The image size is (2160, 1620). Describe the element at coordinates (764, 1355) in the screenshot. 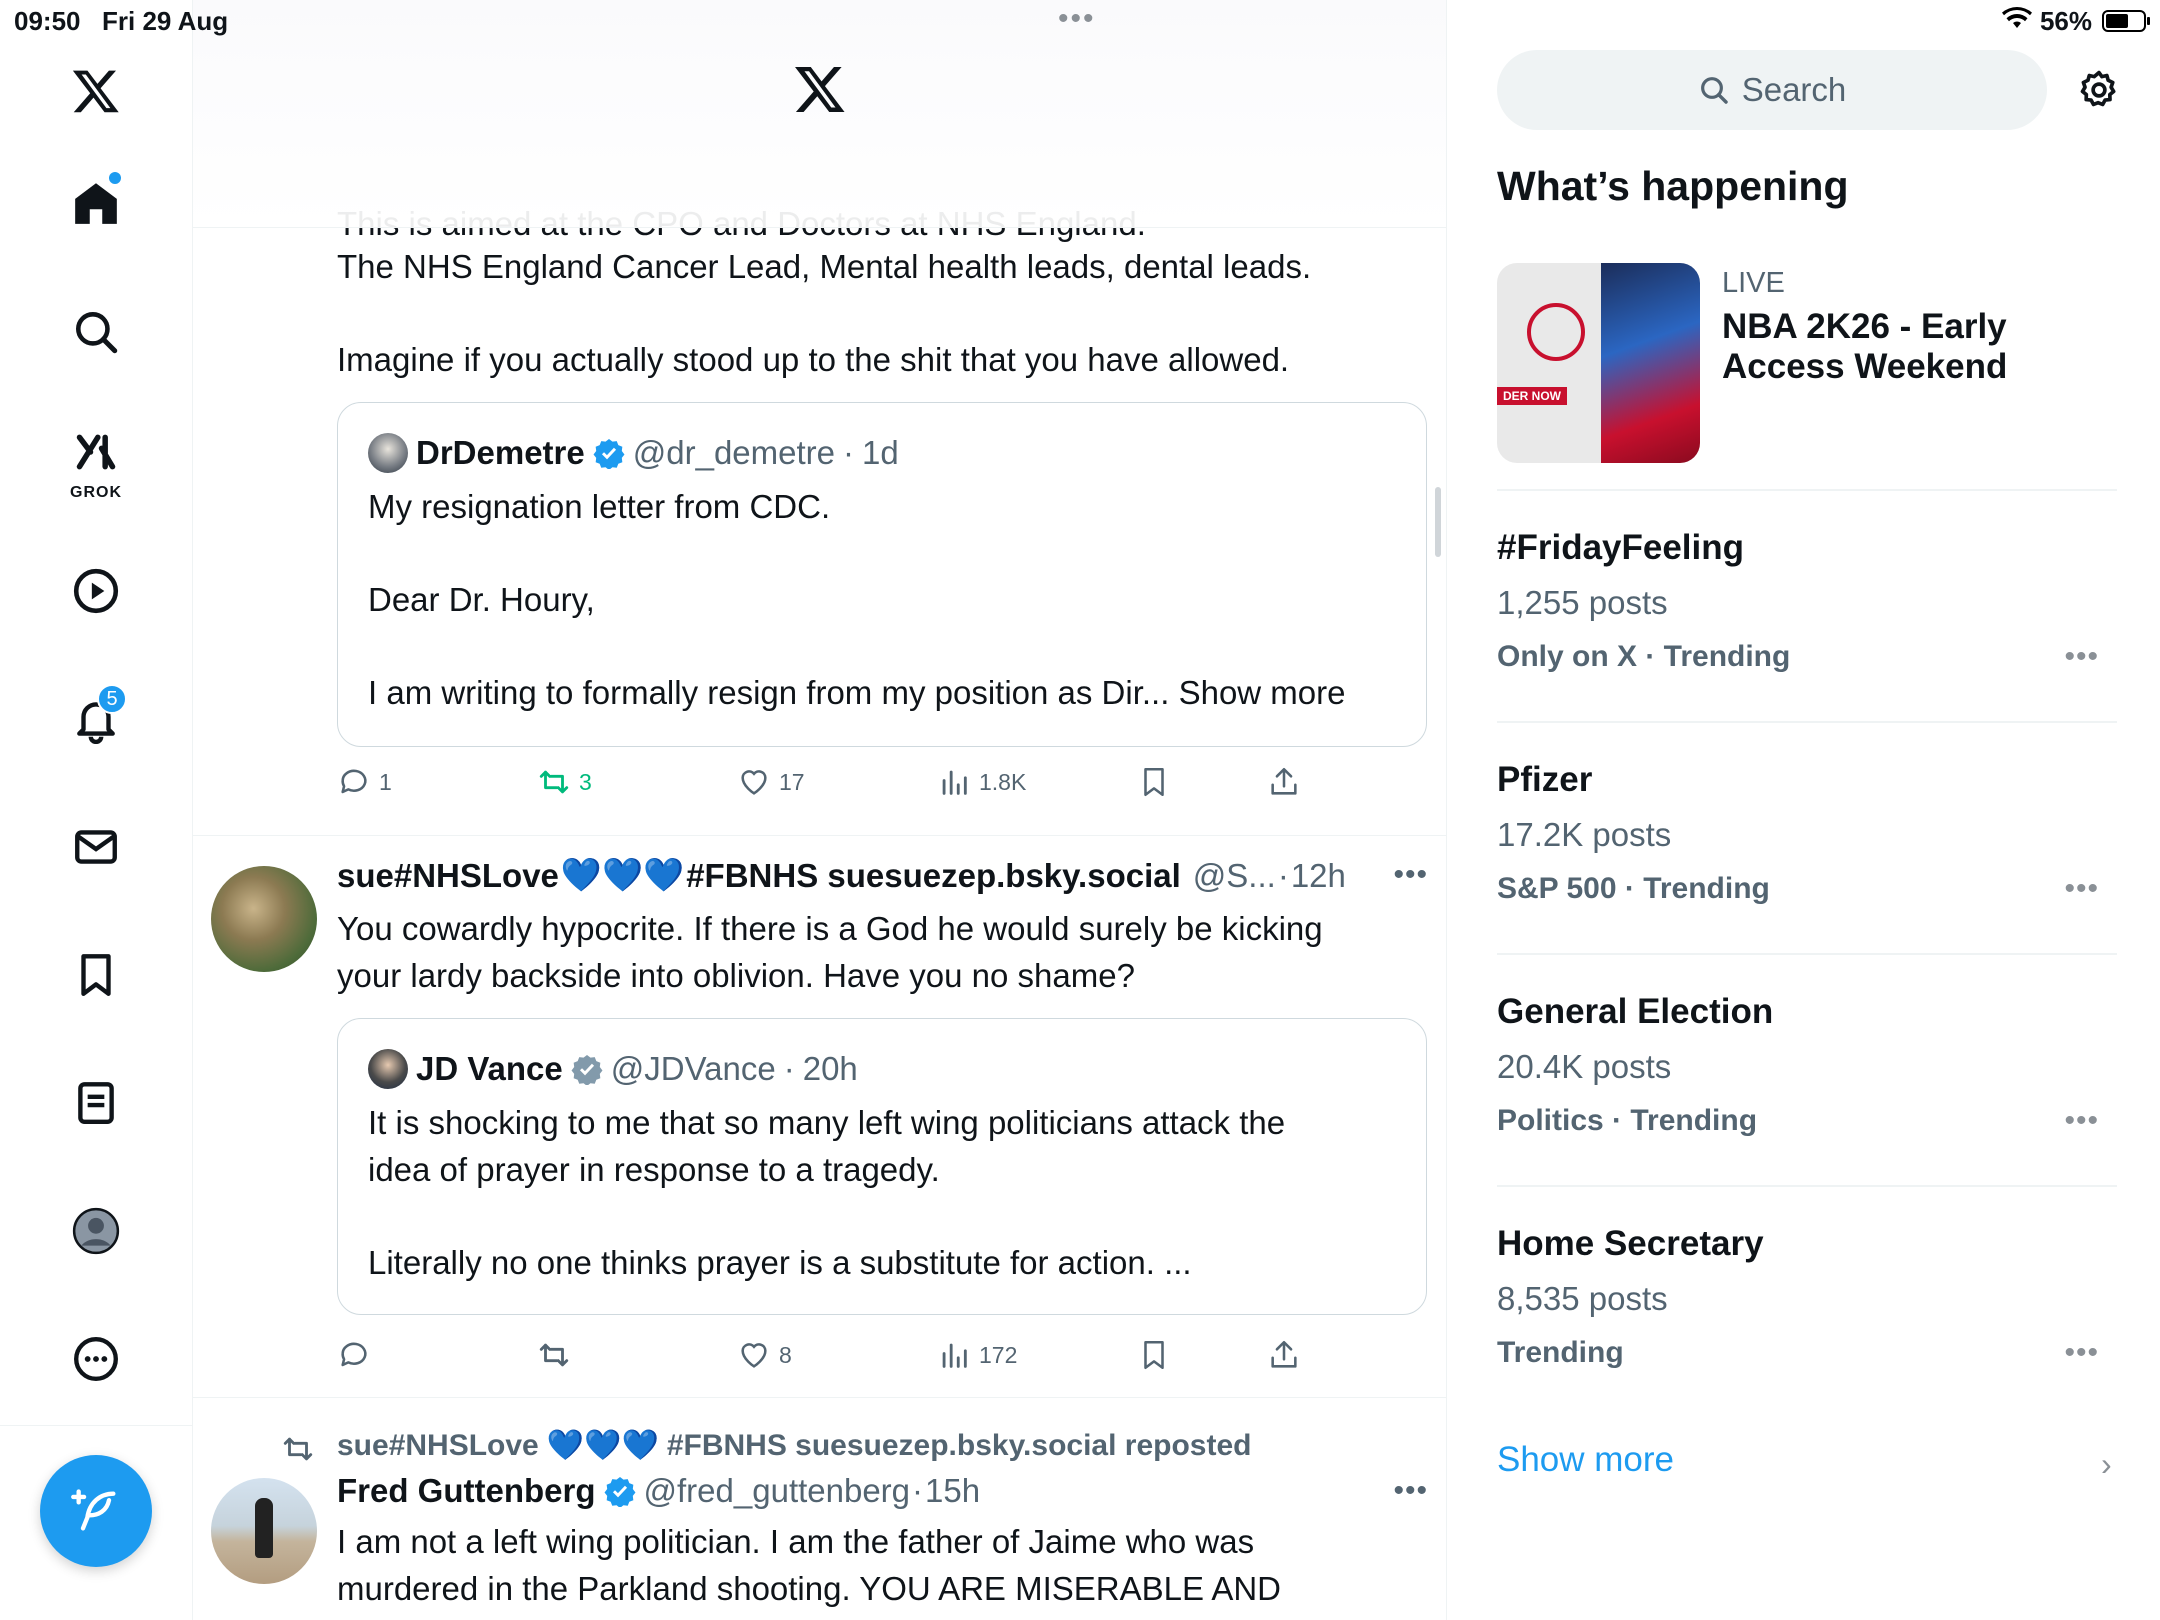

I see `like-button: 8` at that location.